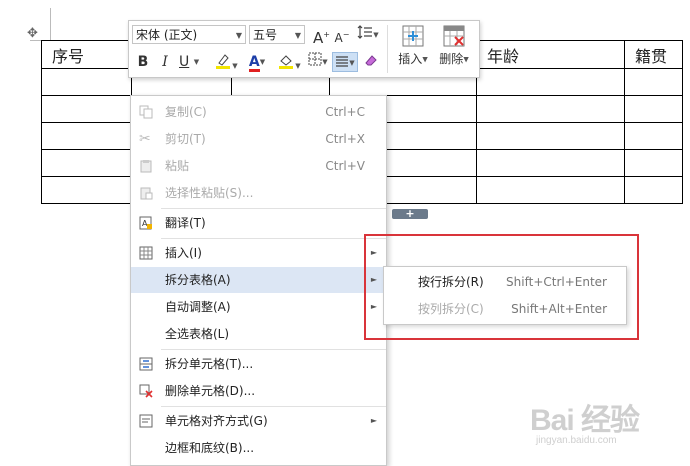 This screenshot has width=690, height=466. What do you see at coordinates (373, 420) in the screenshot?
I see `chevron-right-icon: ►` at bounding box center [373, 420].